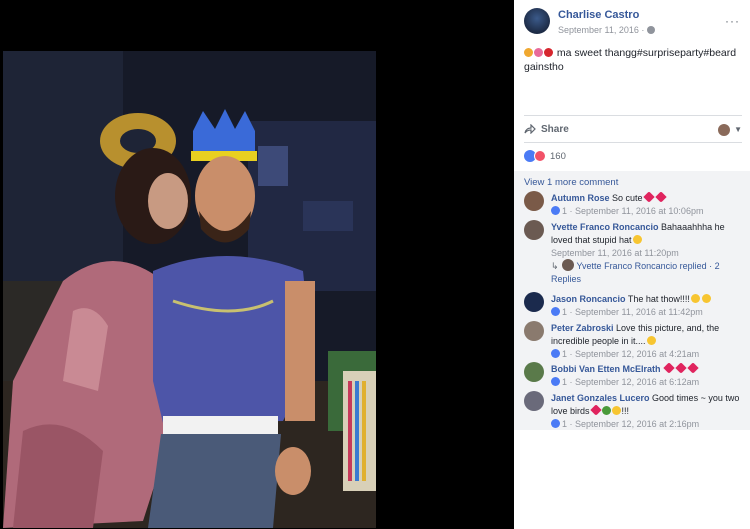 This screenshot has width=750, height=529. Describe the element at coordinates (635, 382) in the screenshot. I see `comment-time: · September 12, 2016 at 6:12am` at that location.